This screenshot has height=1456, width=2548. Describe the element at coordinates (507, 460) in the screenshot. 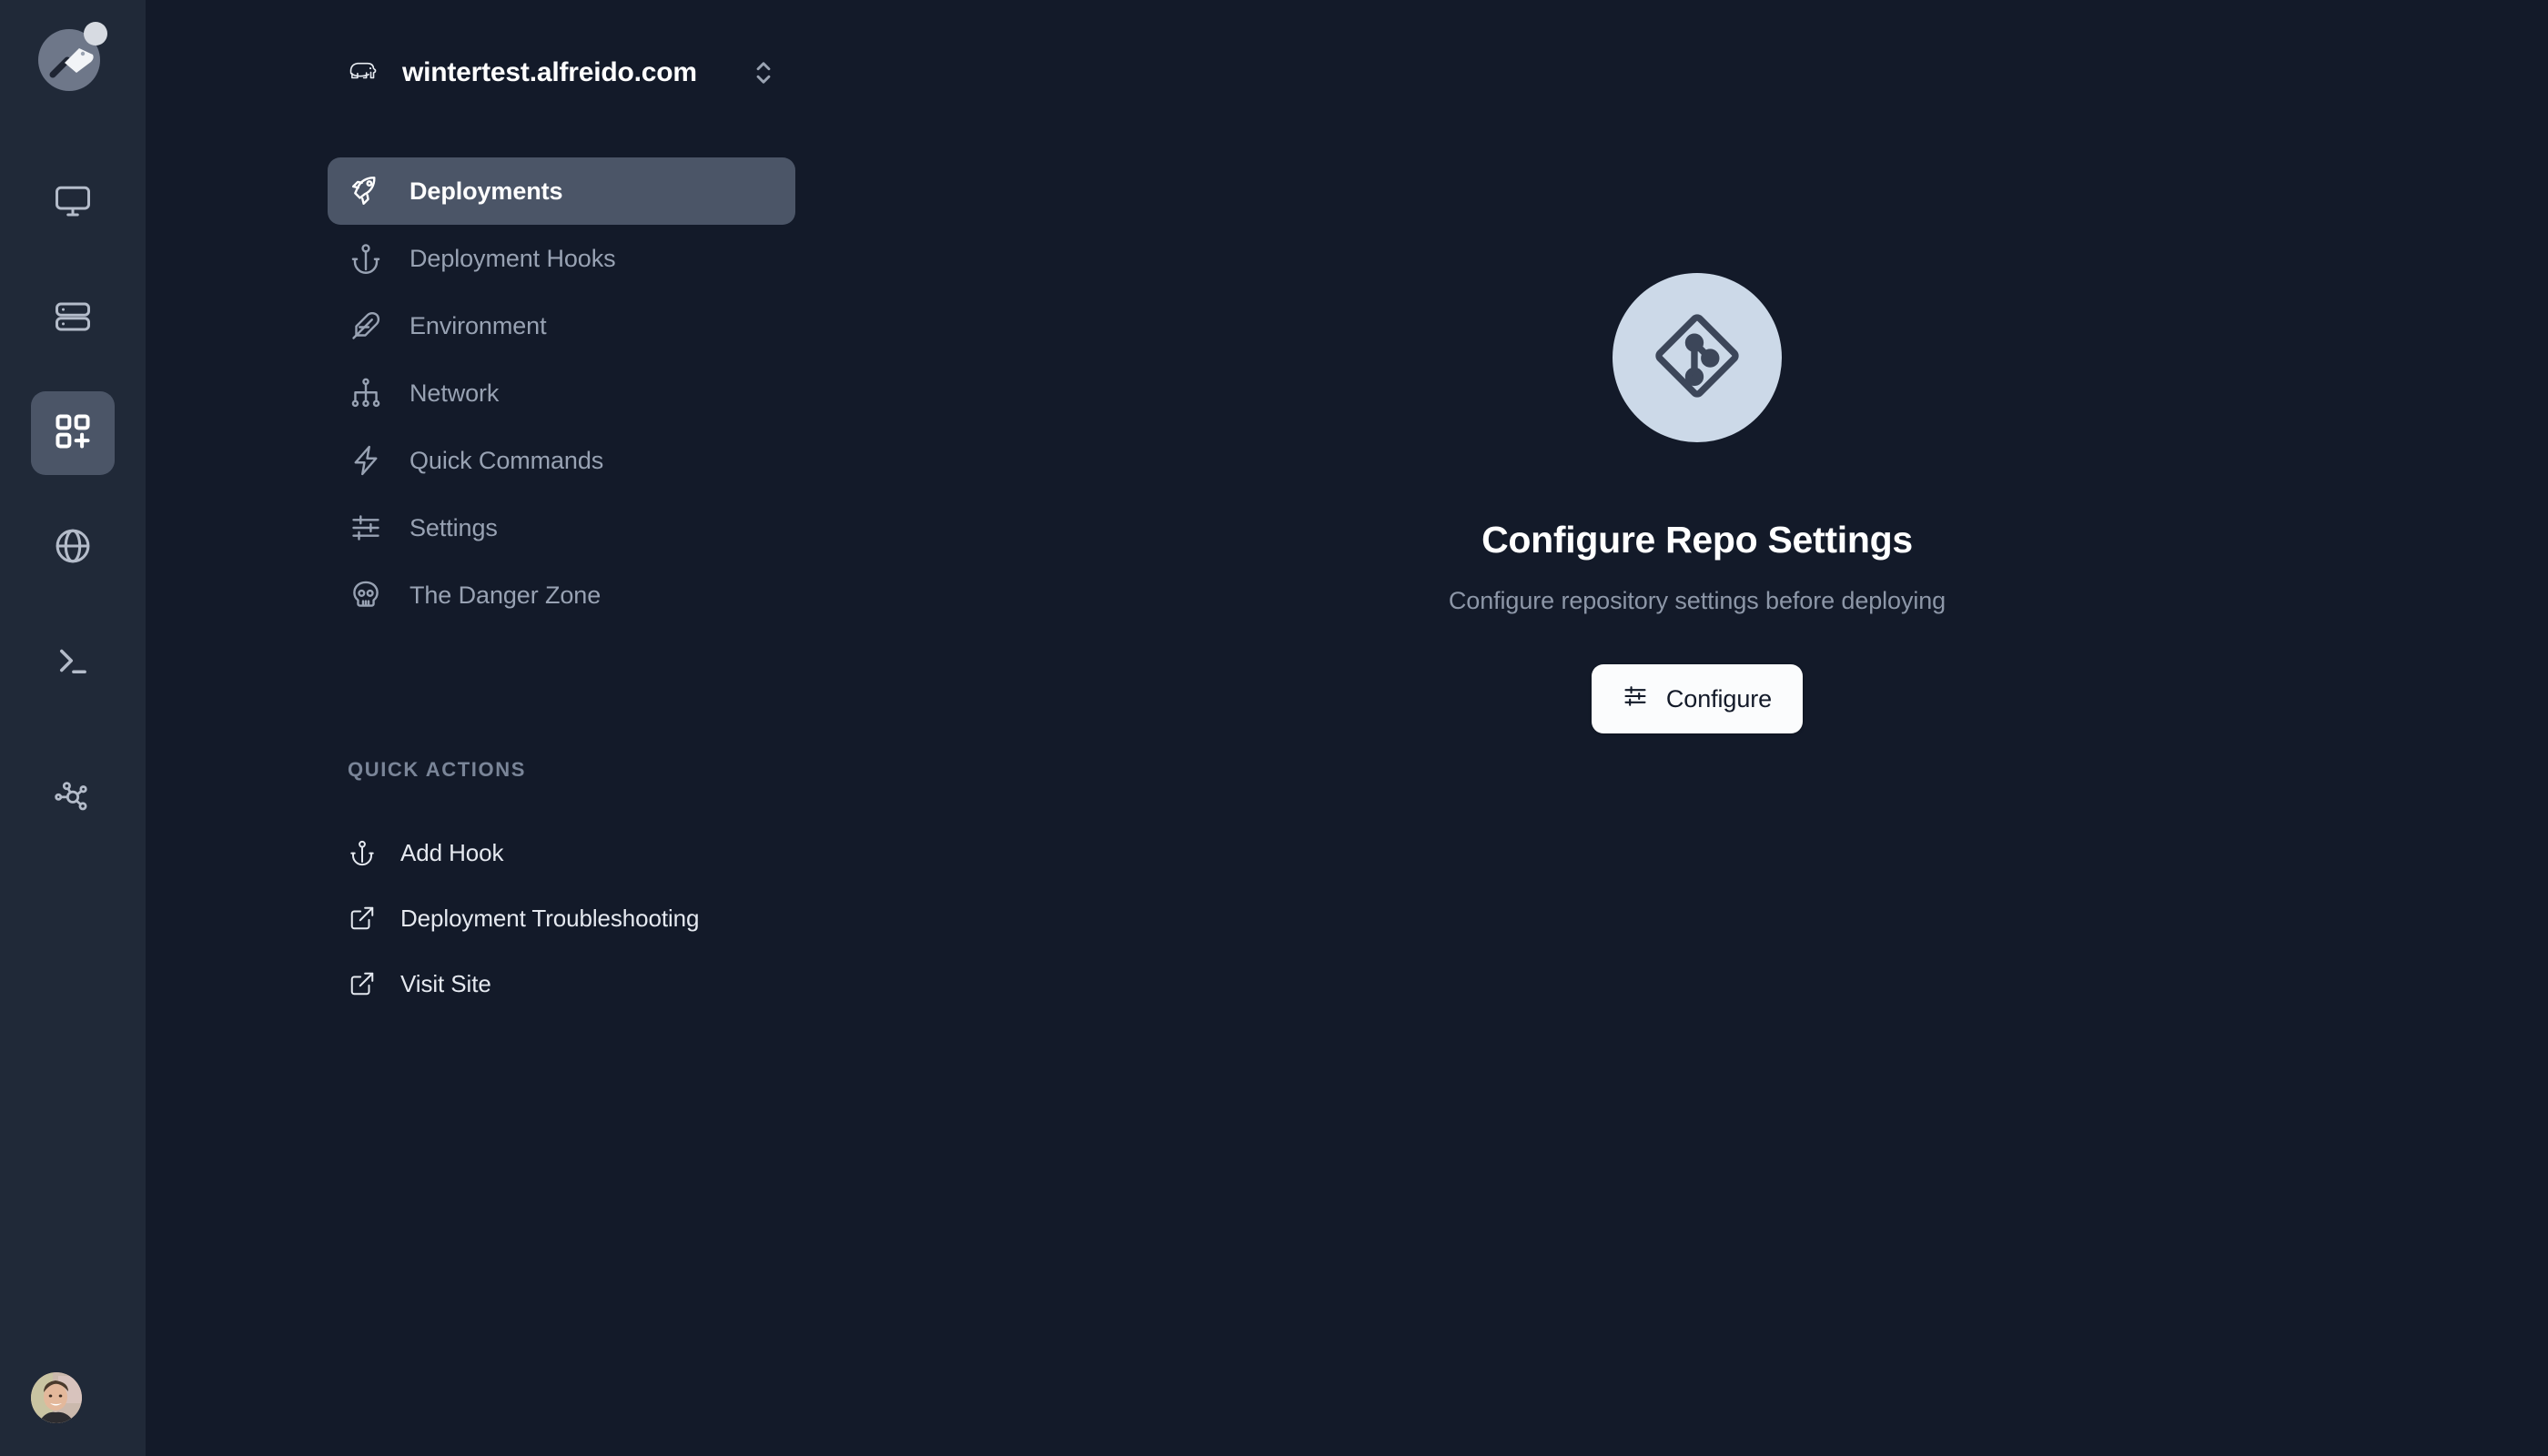

I see `nav-item-label: Quick Commands` at that location.